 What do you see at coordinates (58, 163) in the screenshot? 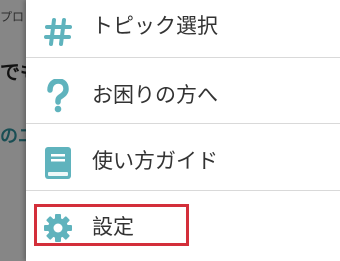
I see `book-icon` at bounding box center [58, 163].